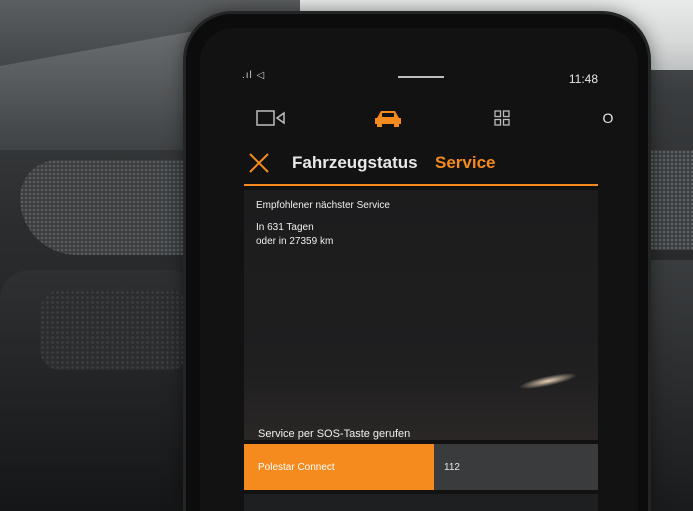 This screenshot has height=511, width=693. What do you see at coordinates (452, 467) in the screenshot?
I see `sos-option-label: 112` at bounding box center [452, 467].